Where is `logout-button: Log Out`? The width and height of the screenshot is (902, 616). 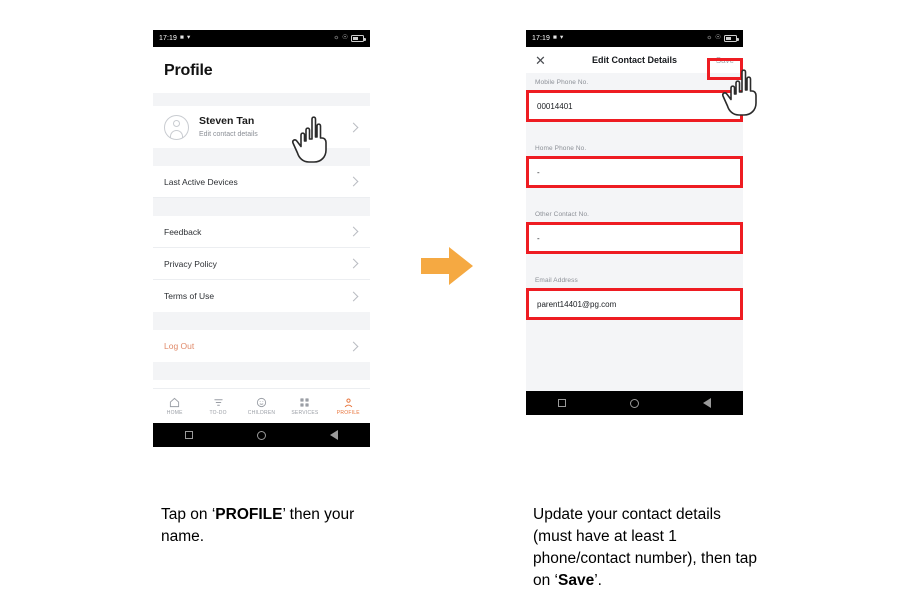
logout-button: Log Out is located at coordinates (261, 346).